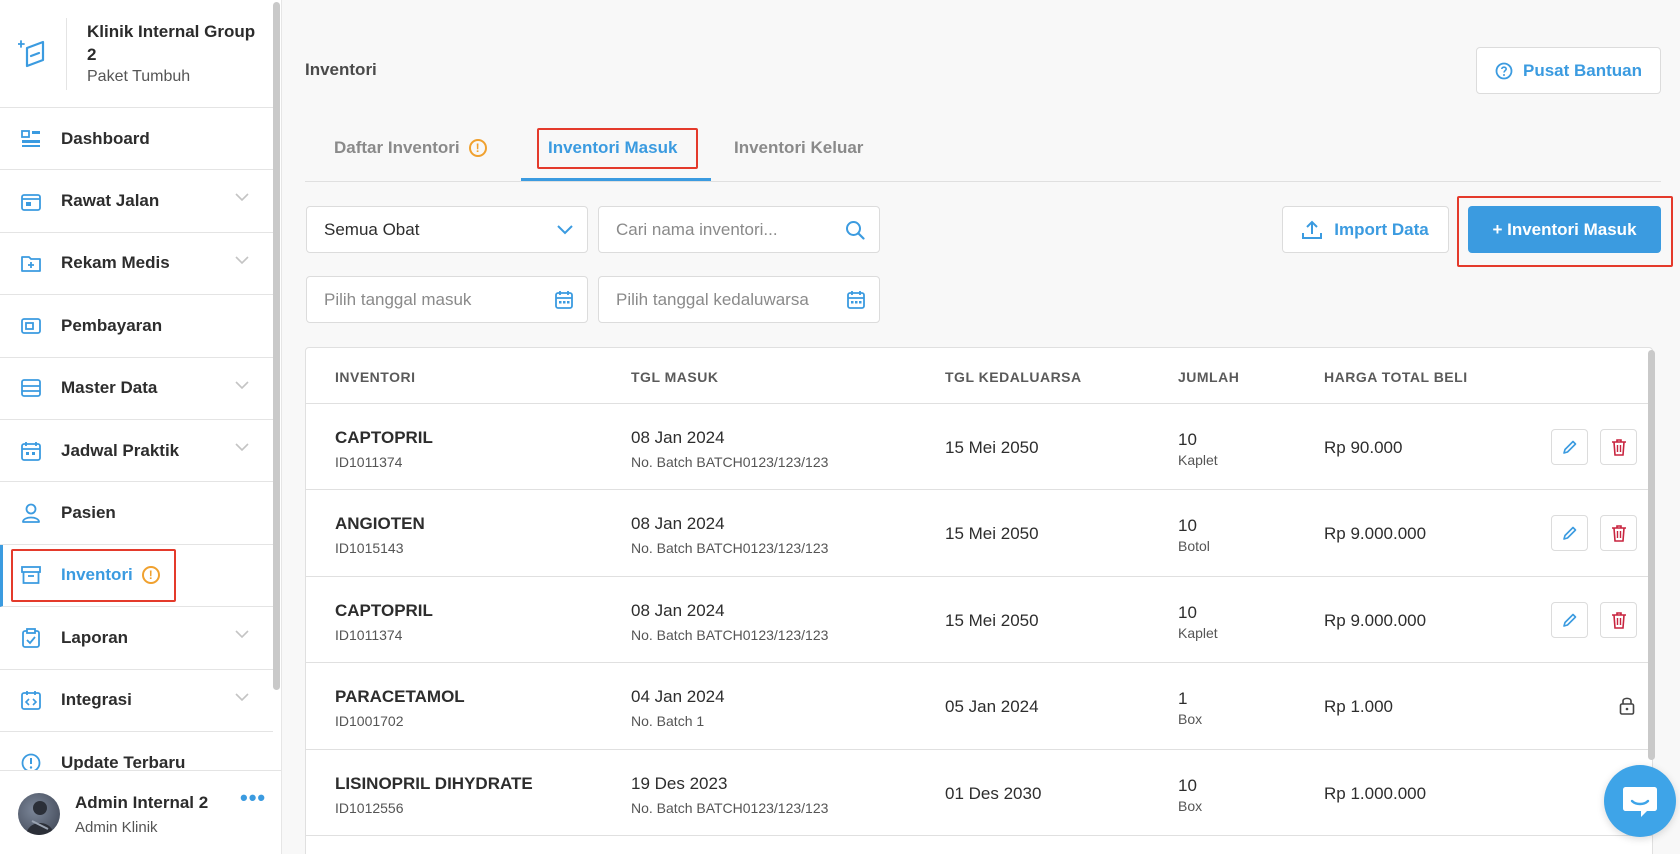  What do you see at coordinates (369, 721) in the screenshot?
I see `item-id: ID1001702` at bounding box center [369, 721].